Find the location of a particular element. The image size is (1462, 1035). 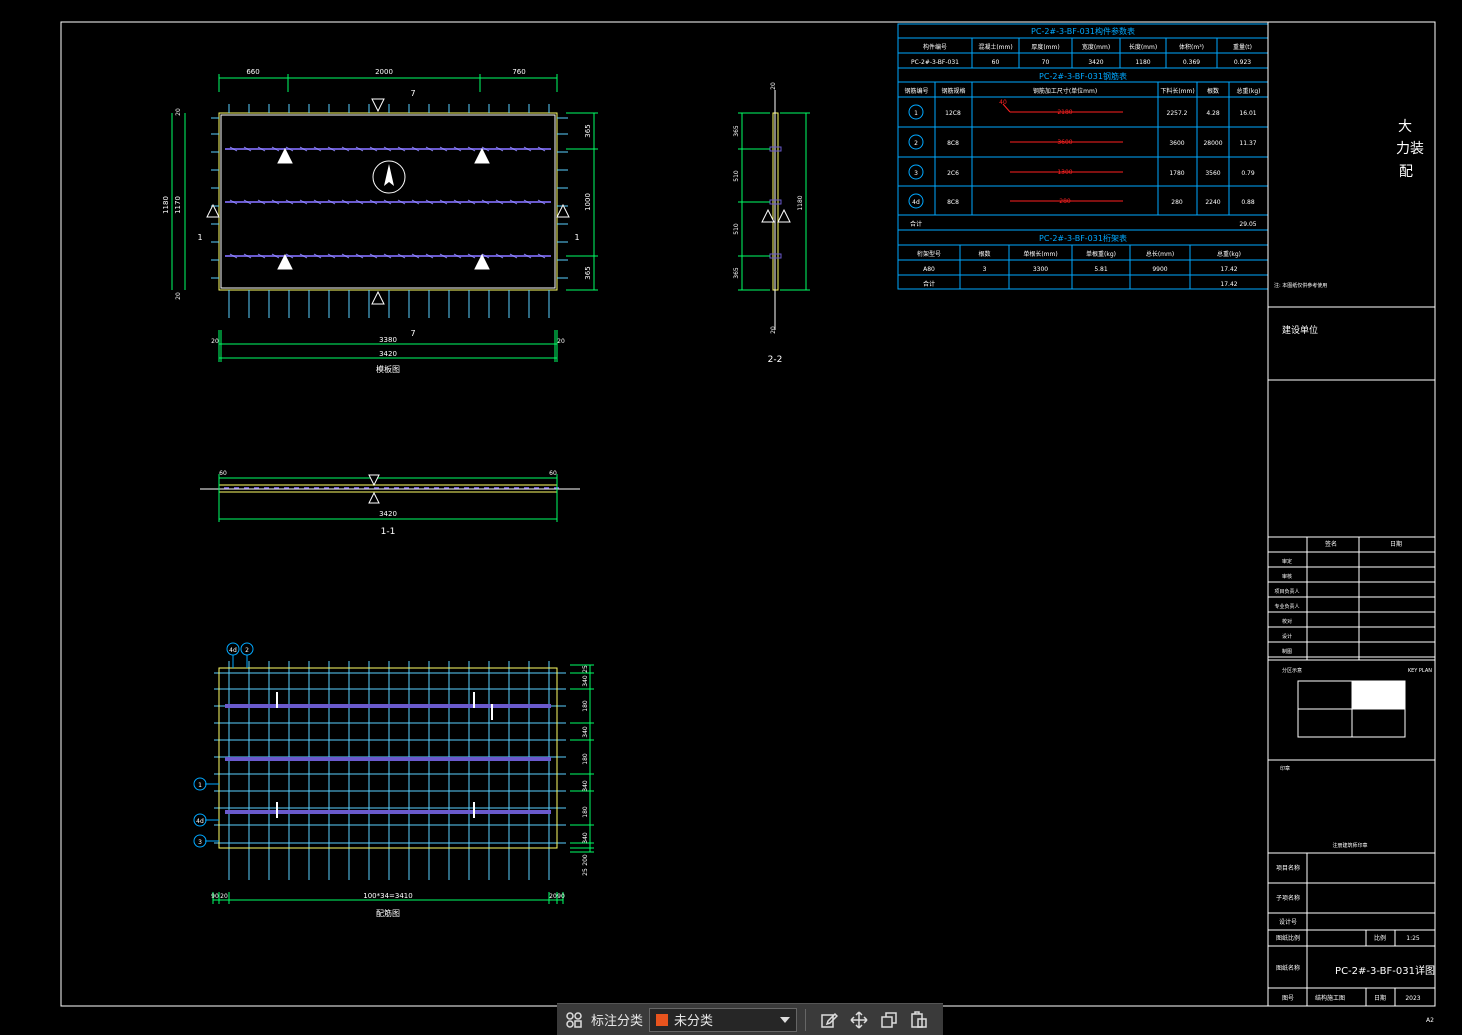

table2-header: 下料长(mm) is located at coordinates (1177, 91).